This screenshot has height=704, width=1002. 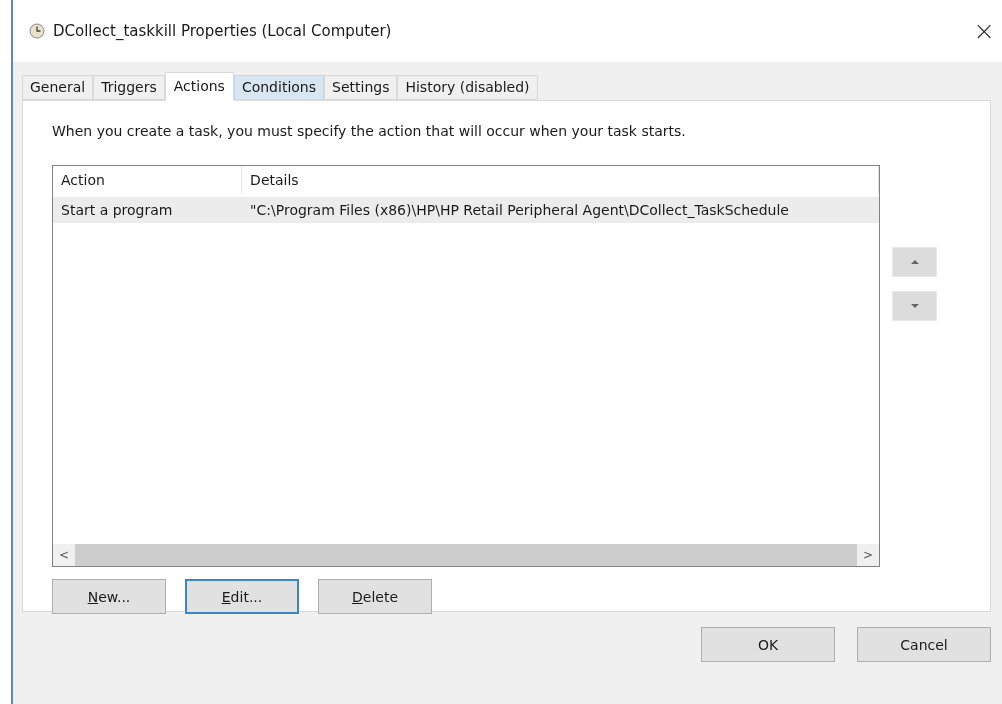 I want to click on scrollbar-thumb, so click(x=466, y=555).